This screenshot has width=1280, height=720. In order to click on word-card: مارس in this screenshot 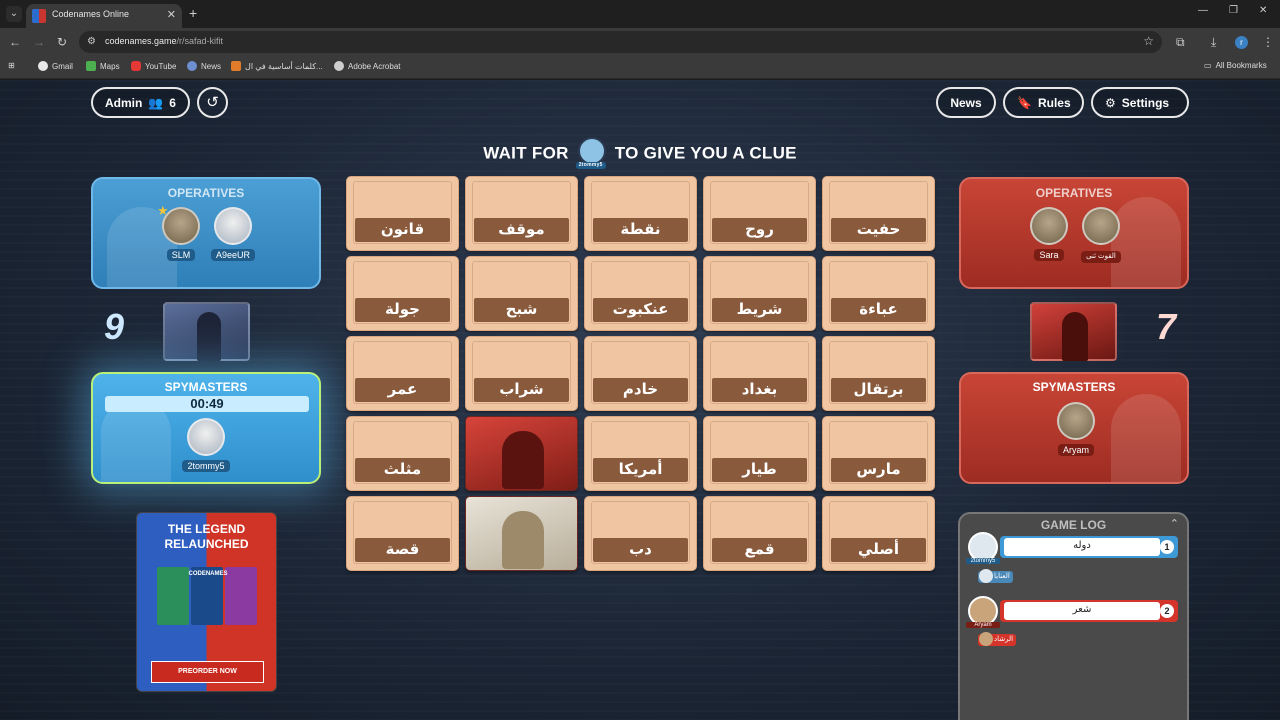, I will do `click(878, 453)`.